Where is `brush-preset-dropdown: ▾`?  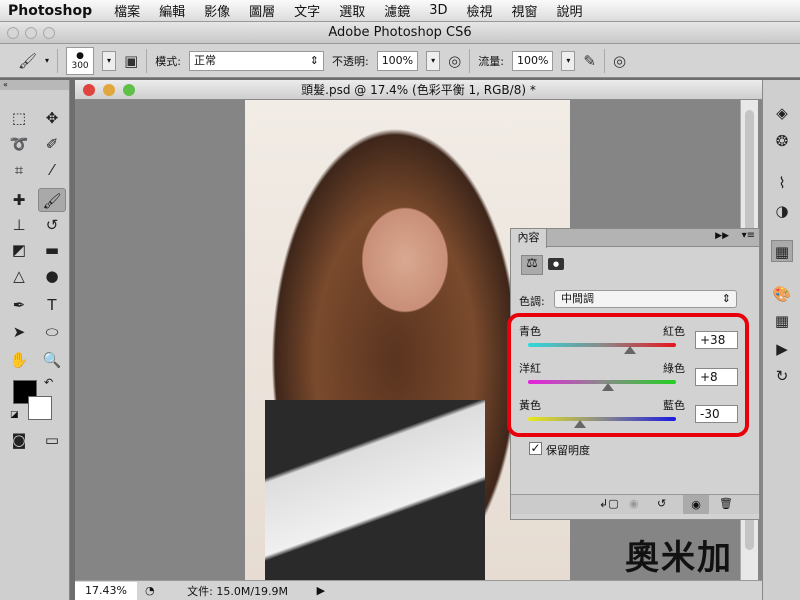
brush-preset-dropdown: ▾ is located at coordinates (109, 60).